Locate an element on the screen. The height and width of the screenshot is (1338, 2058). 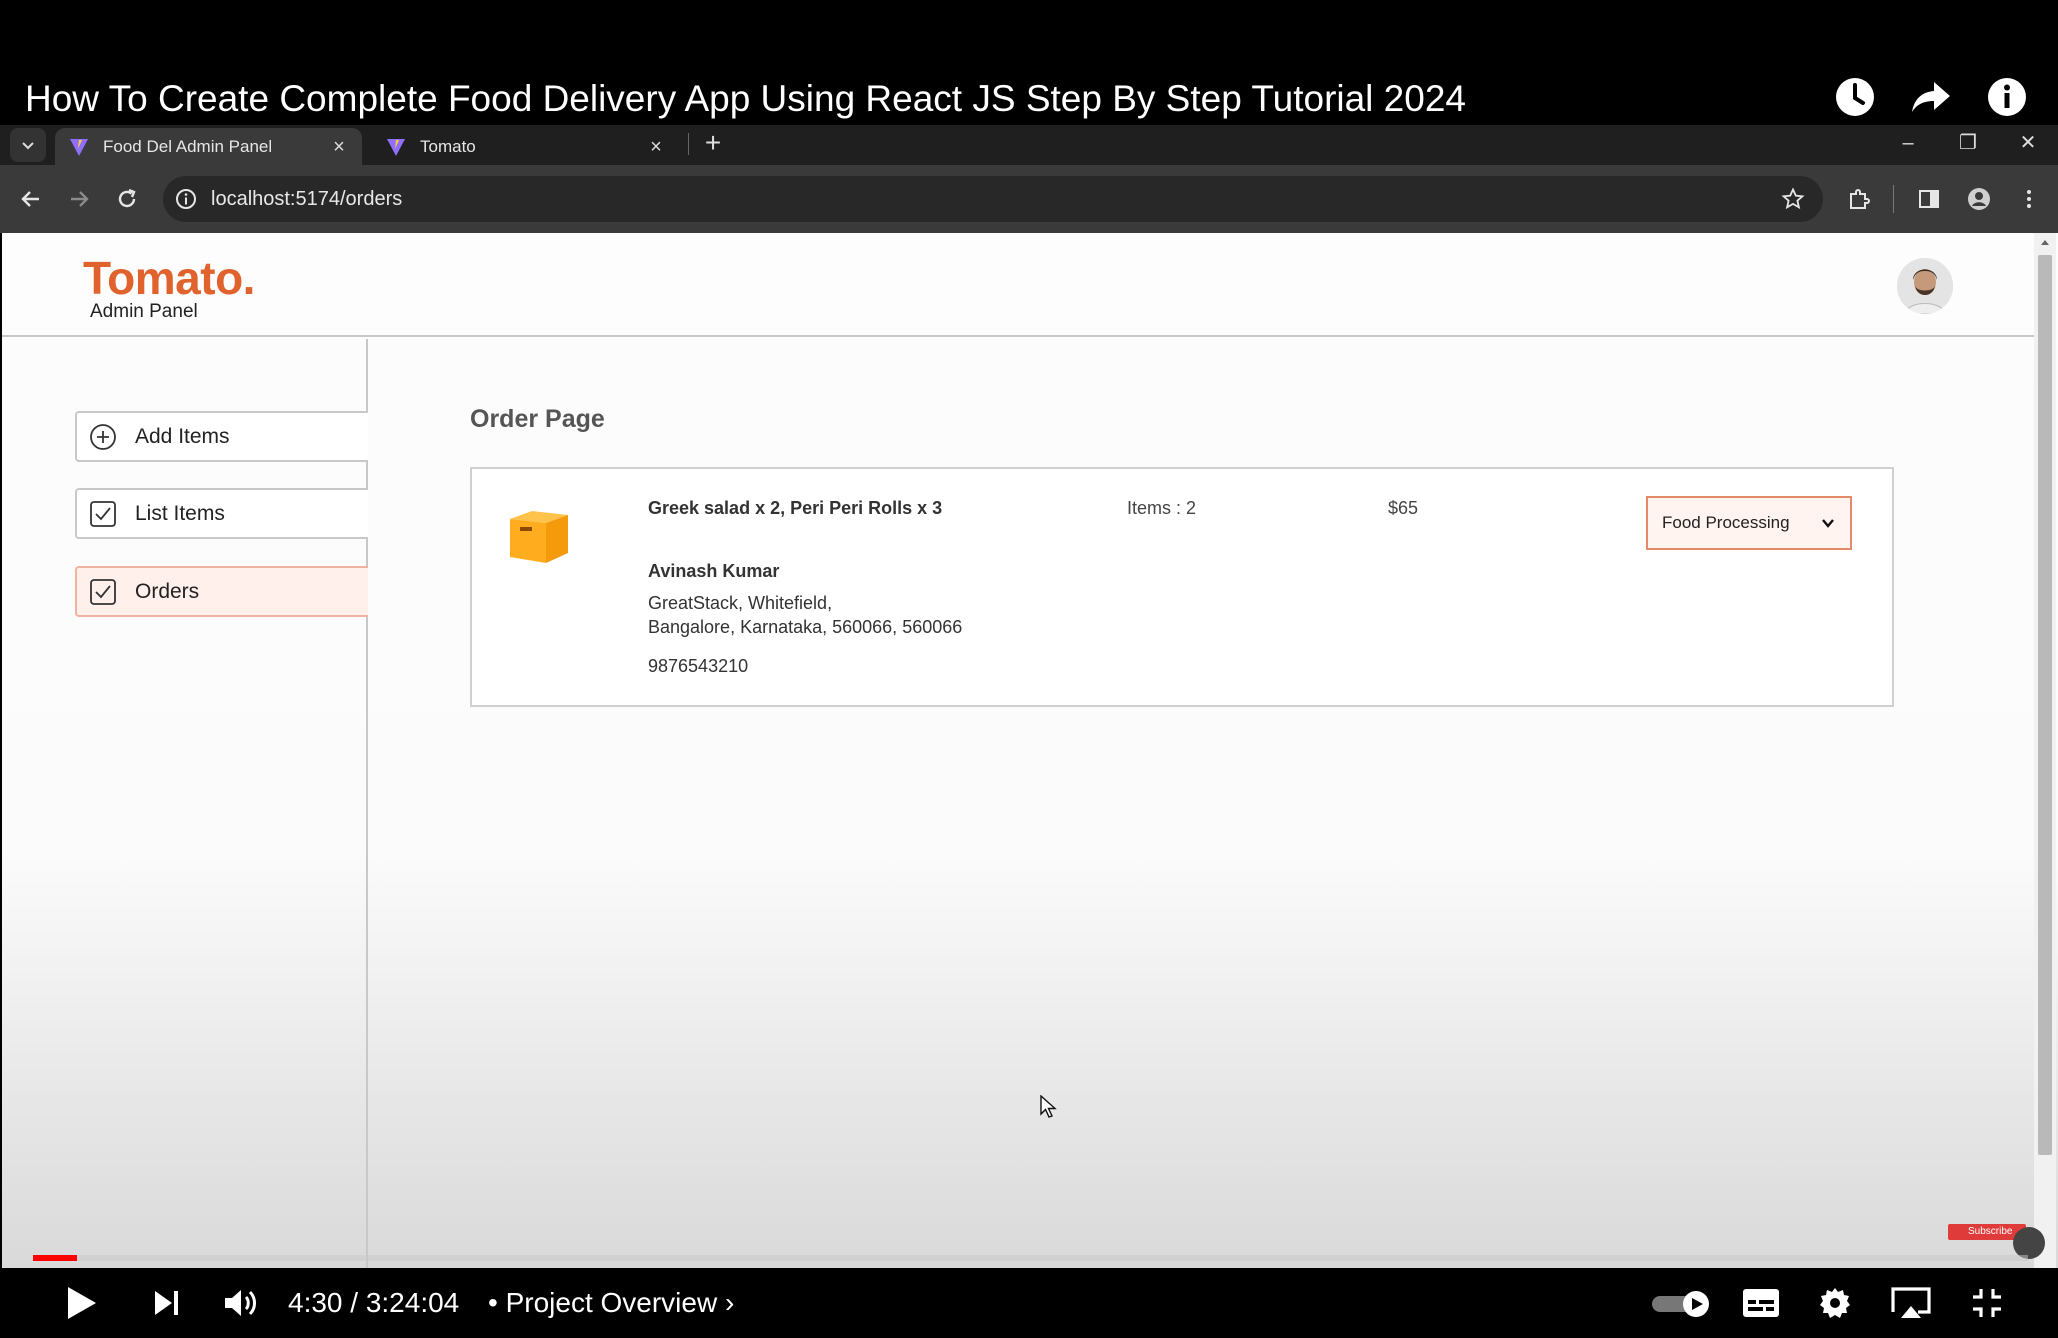
mouse-cursor-icon is located at coordinates (1048, 1106).